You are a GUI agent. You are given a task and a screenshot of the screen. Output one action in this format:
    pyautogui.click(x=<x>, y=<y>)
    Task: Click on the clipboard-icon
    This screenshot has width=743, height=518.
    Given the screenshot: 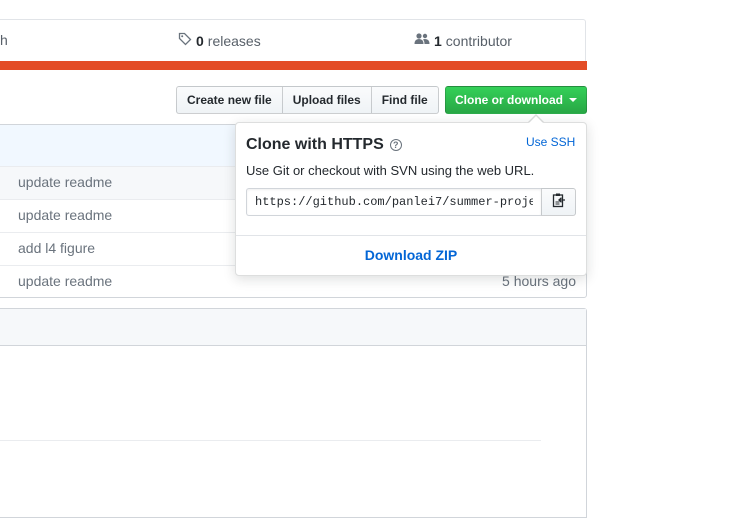 What is the action you would take?
    pyautogui.click(x=559, y=202)
    